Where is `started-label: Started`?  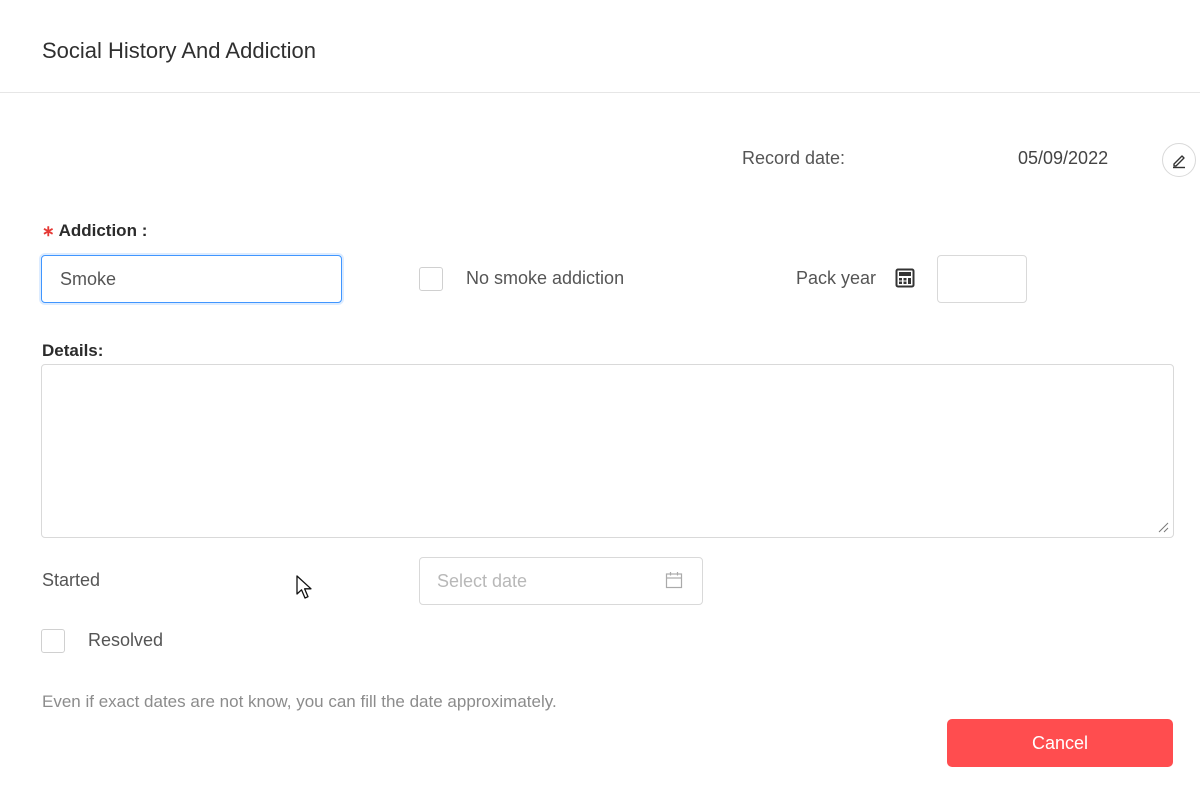 started-label: Started is located at coordinates (71, 580).